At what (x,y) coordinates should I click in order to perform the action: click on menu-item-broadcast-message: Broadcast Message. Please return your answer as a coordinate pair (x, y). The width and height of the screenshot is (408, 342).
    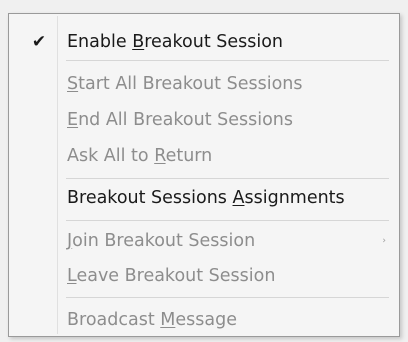
    Looking at the image, I should click on (204, 320).